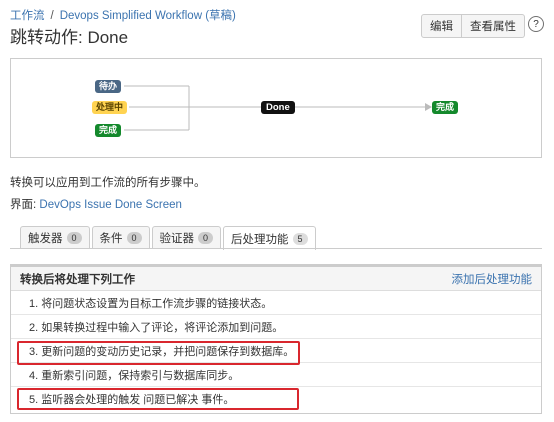  I want to click on status-done-lozenge: 完成, so click(108, 130).